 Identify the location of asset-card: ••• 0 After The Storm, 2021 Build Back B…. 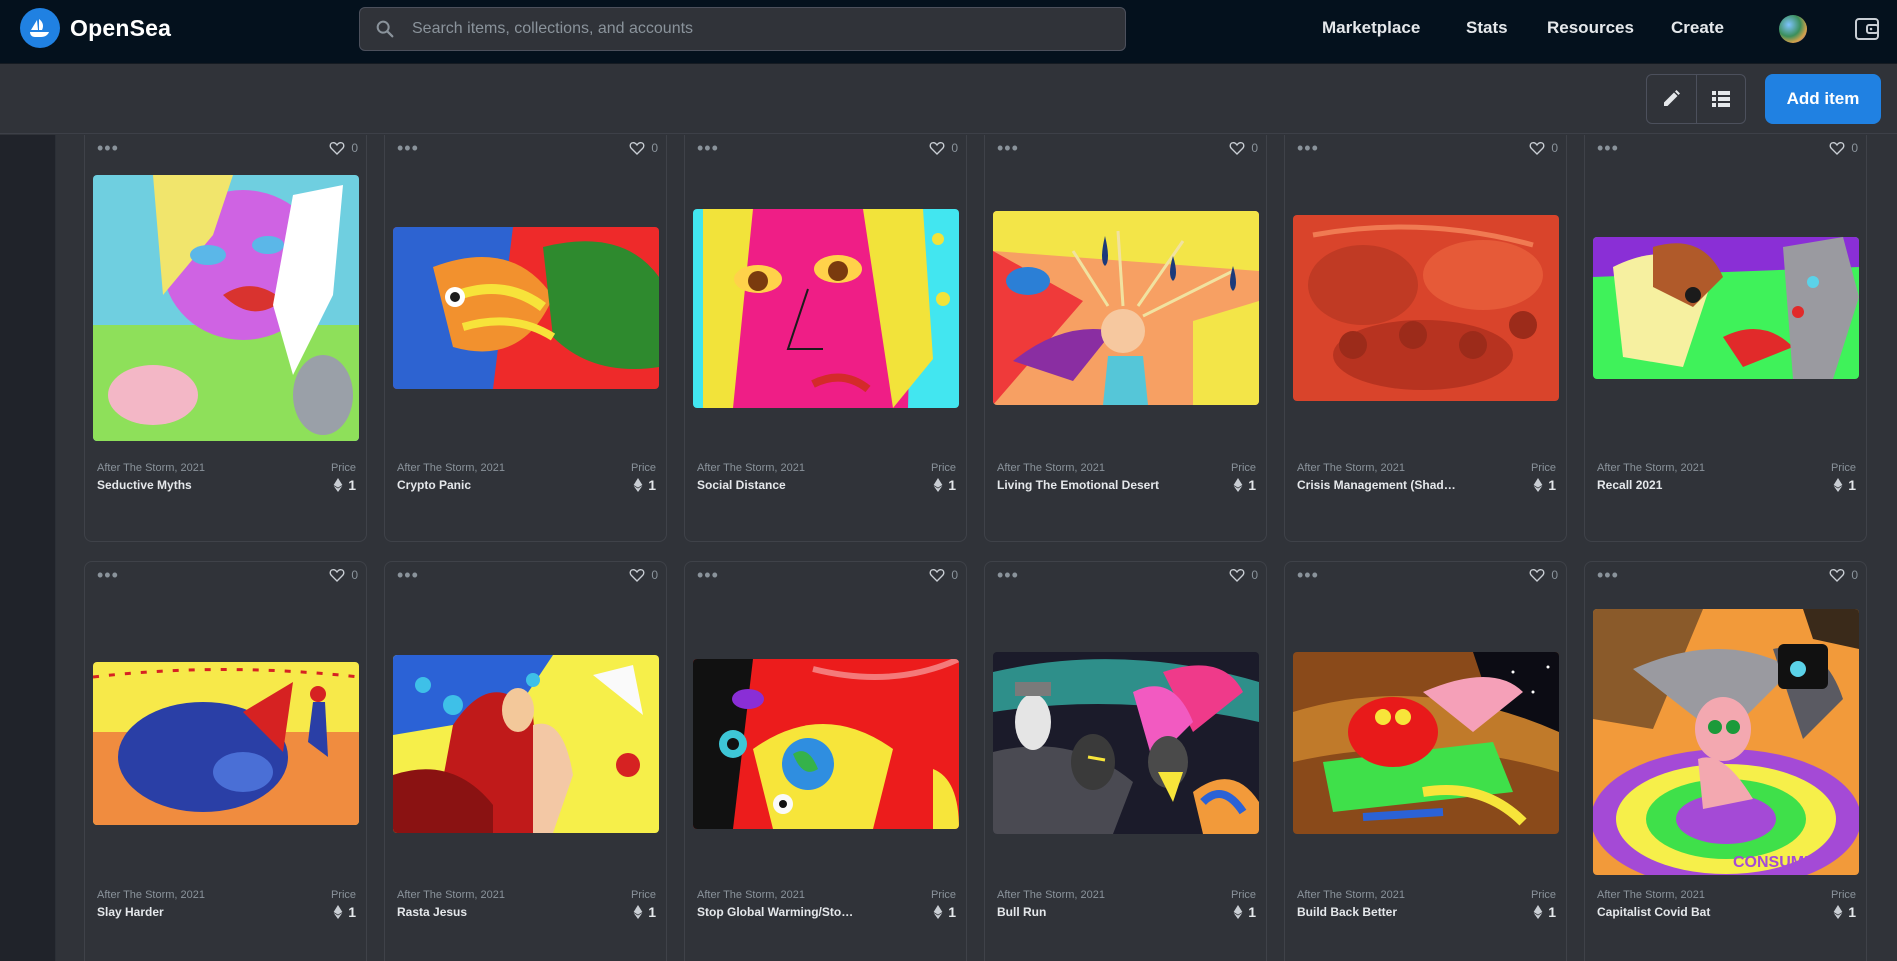
(1425, 761).